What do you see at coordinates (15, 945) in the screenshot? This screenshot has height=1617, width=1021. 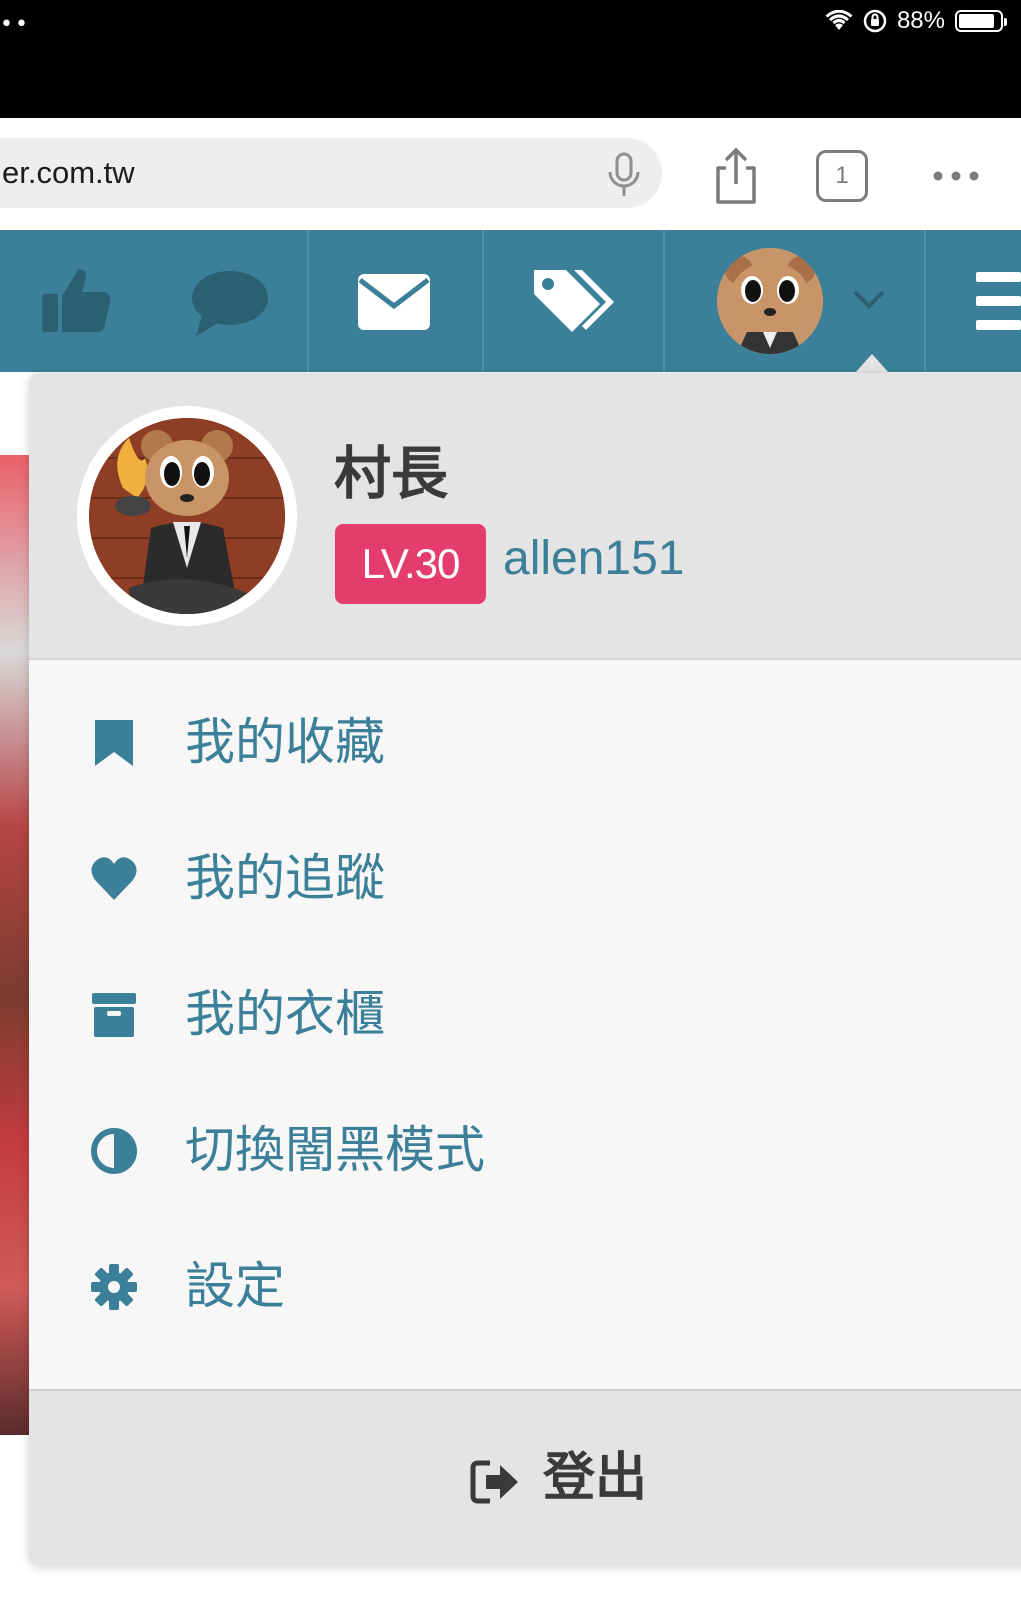 I see `background-page-image` at bounding box center [15, 945].